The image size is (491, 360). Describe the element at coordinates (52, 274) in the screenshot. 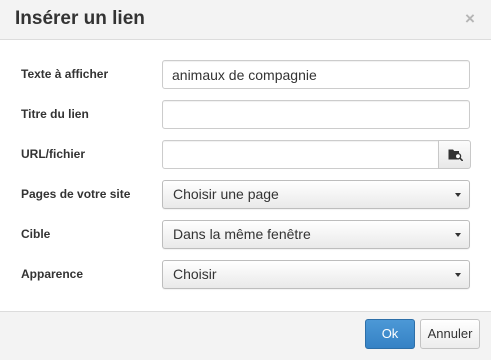

I see `appearance-label: Apparence` at that location.